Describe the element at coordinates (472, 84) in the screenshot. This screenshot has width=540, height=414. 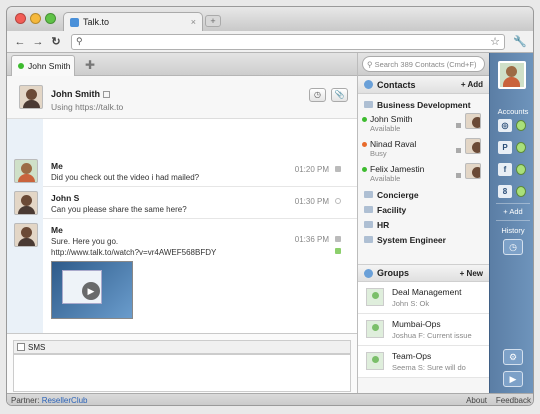
I see `add-contact-button: + Add` at that location.